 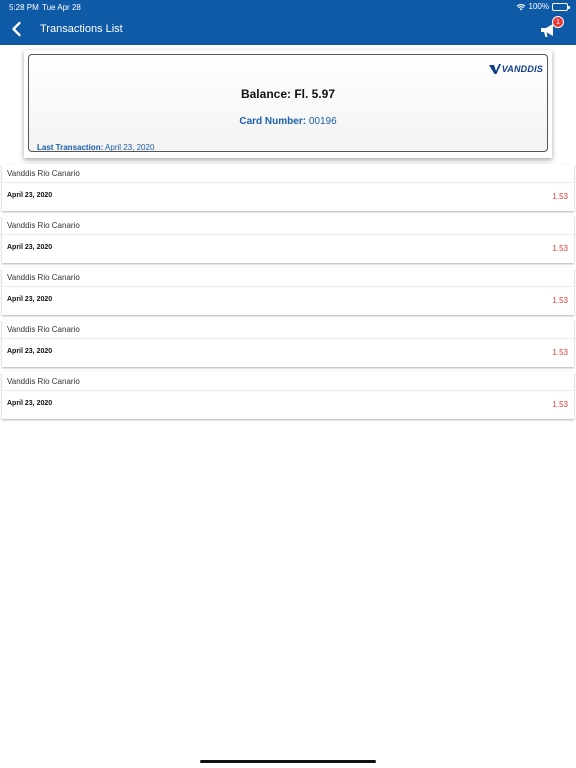 What do you see at coordinates (288, 29) in the screenshot?
I see `nav-bar: Transactions List 1` at bounding box center [288, 29].